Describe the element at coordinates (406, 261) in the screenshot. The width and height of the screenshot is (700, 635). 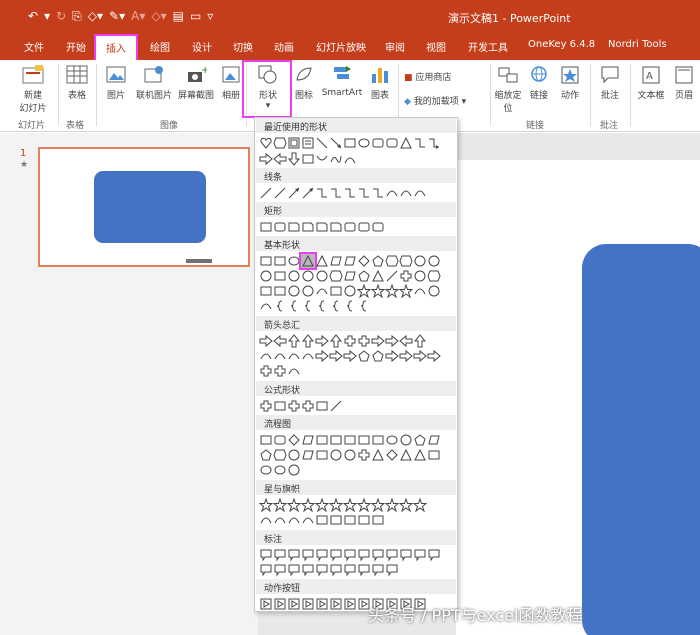
I see `hex-shape-icon` at that location.